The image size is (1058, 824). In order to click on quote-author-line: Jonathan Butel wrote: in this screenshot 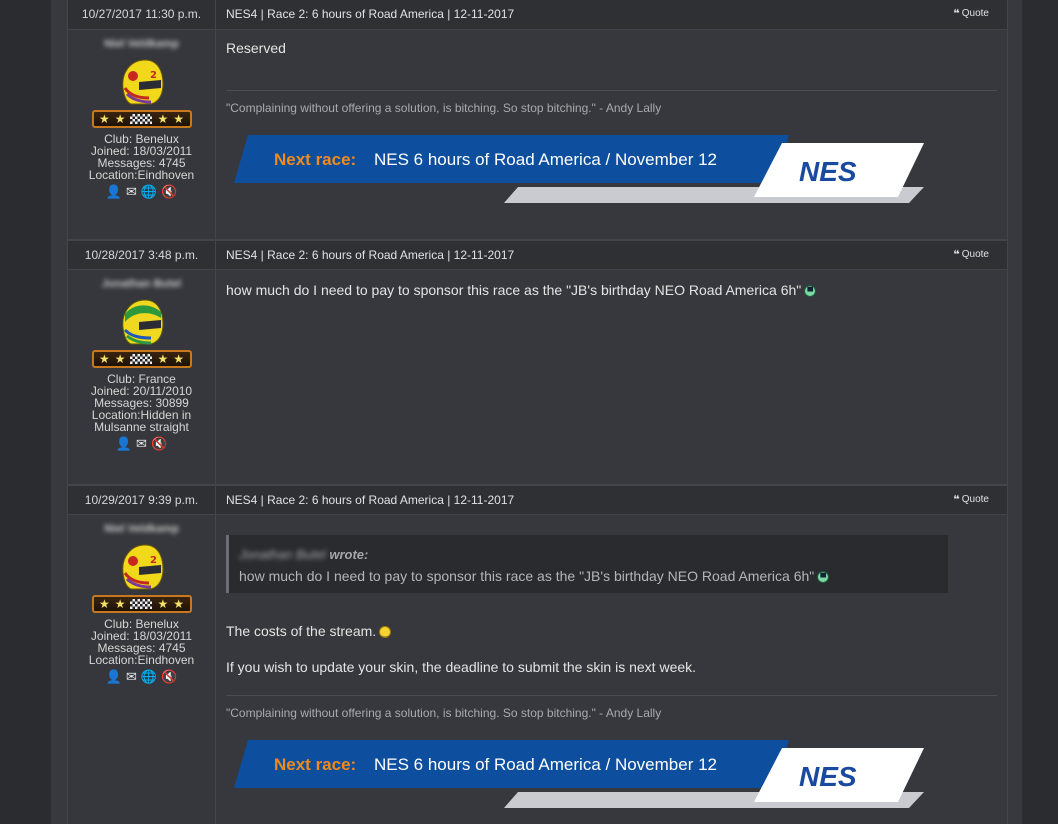, I will do `click(588, 554)`.